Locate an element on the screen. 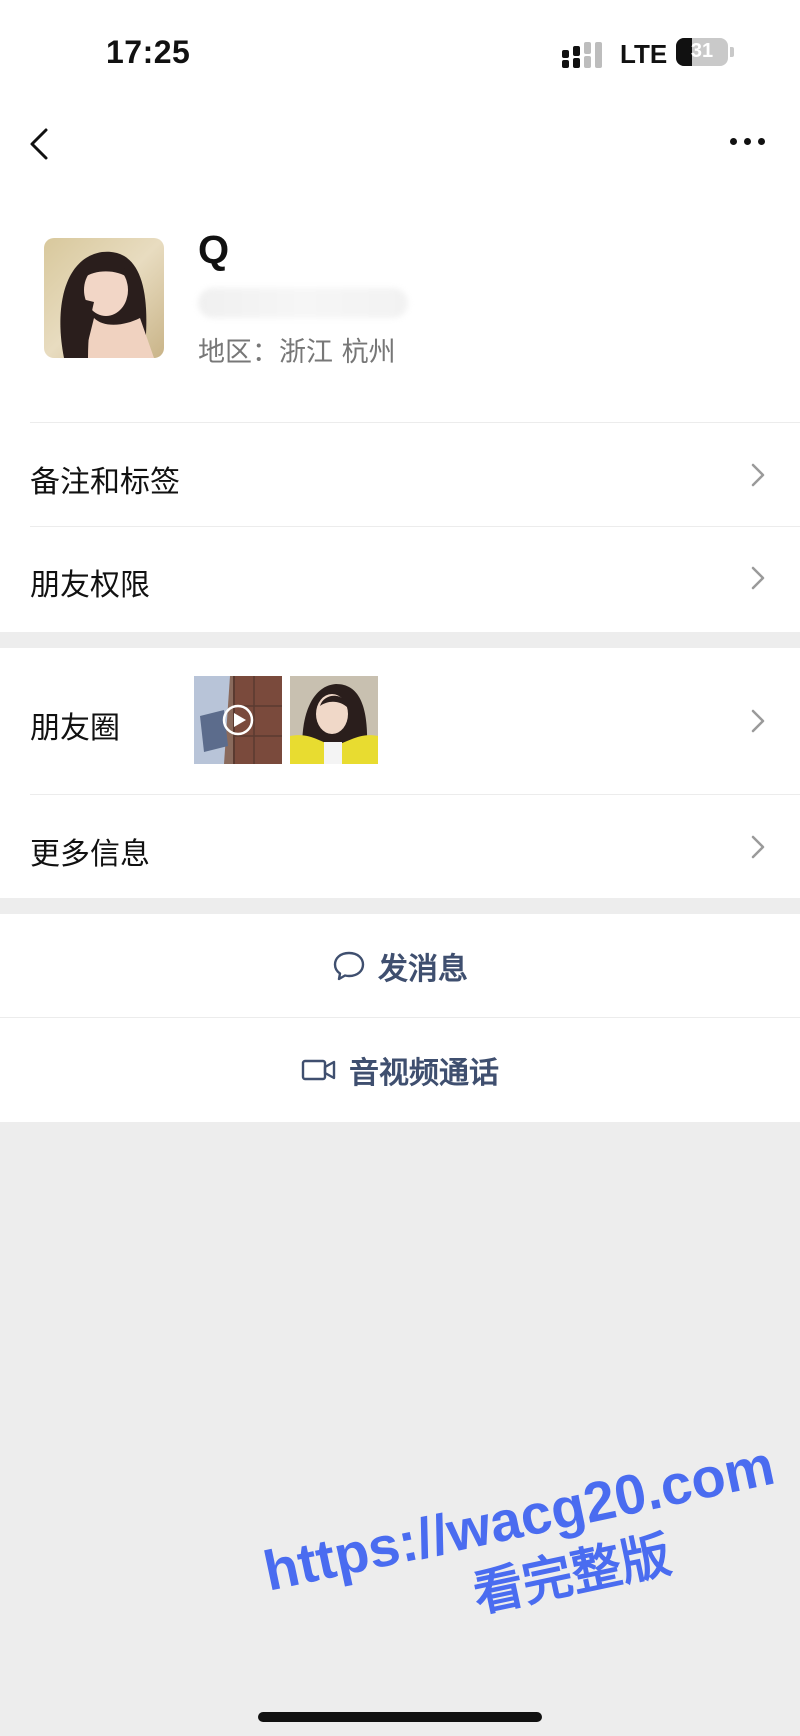 The image size is (800, 1736). notes-and-tags-row: 备注和标签 is located at coordinates (400, 475).